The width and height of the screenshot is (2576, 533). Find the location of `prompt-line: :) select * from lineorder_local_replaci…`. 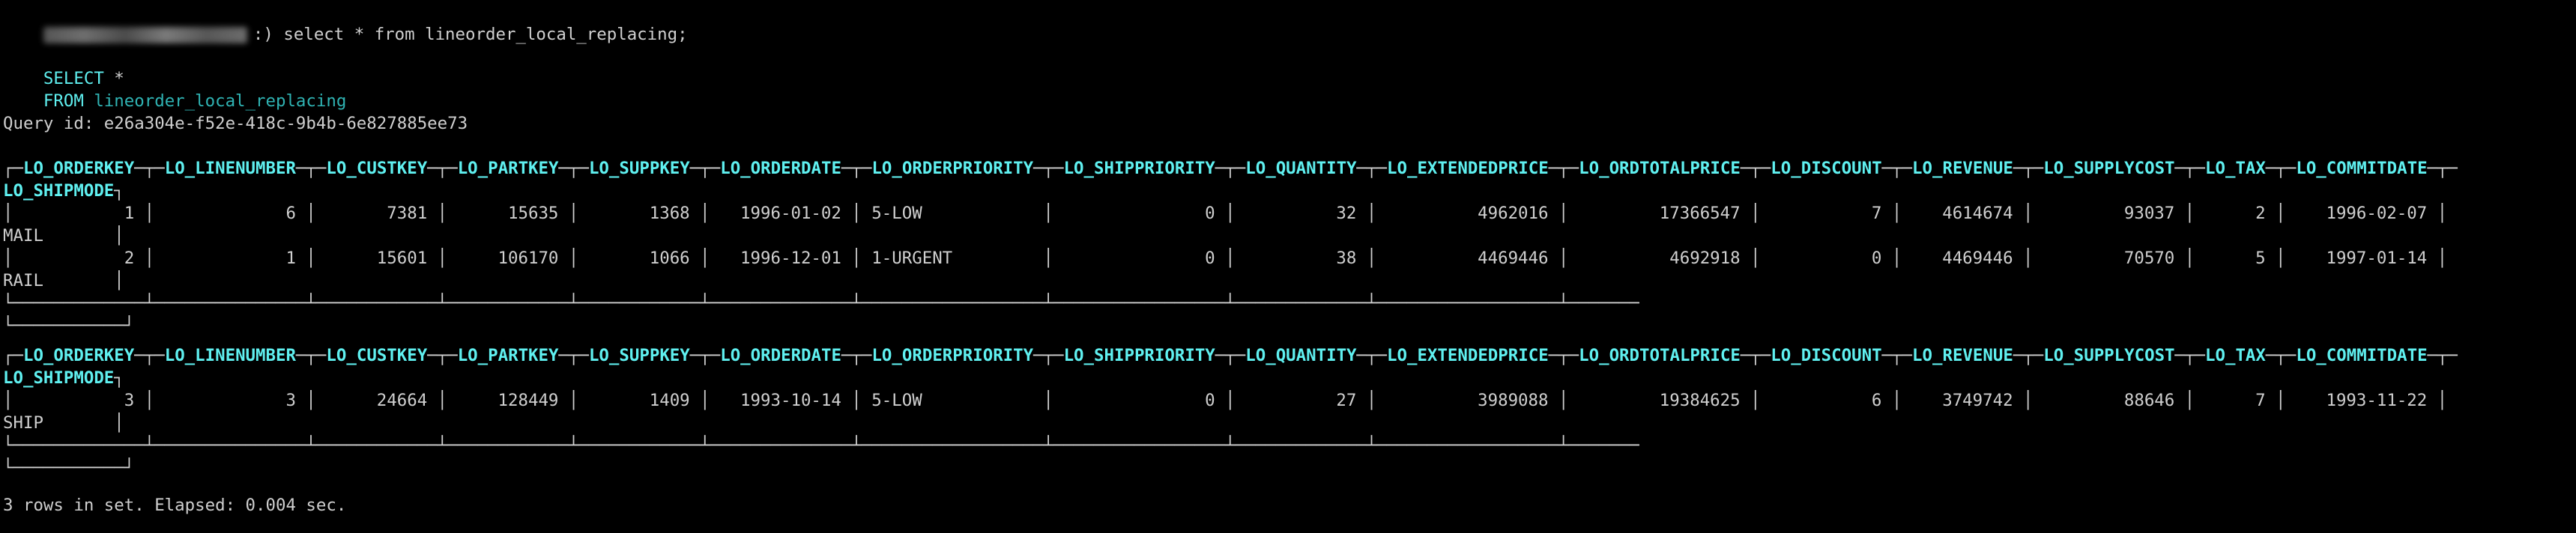

prompt-line: :) select * from lineorder_local_replaci… is located at coordinates (345, 22).